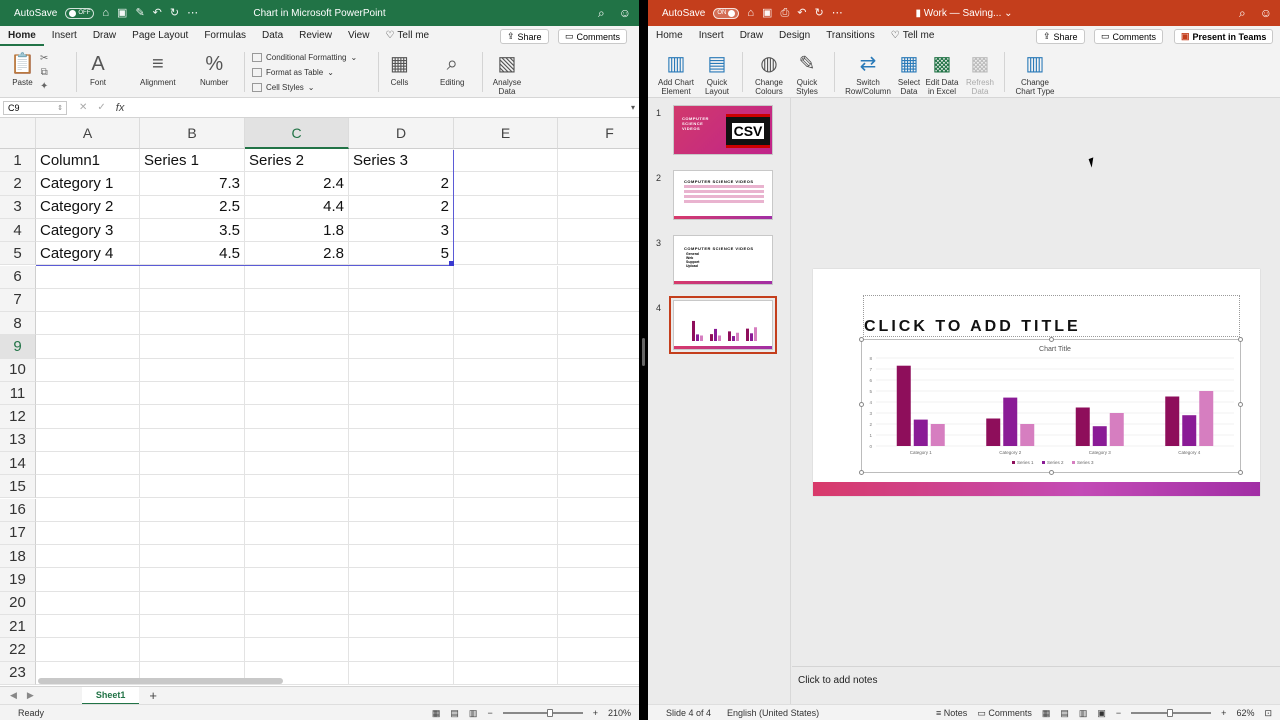 This screenshot has height=720, width=1280. I want to click on cell-a8, so click(88, 324).